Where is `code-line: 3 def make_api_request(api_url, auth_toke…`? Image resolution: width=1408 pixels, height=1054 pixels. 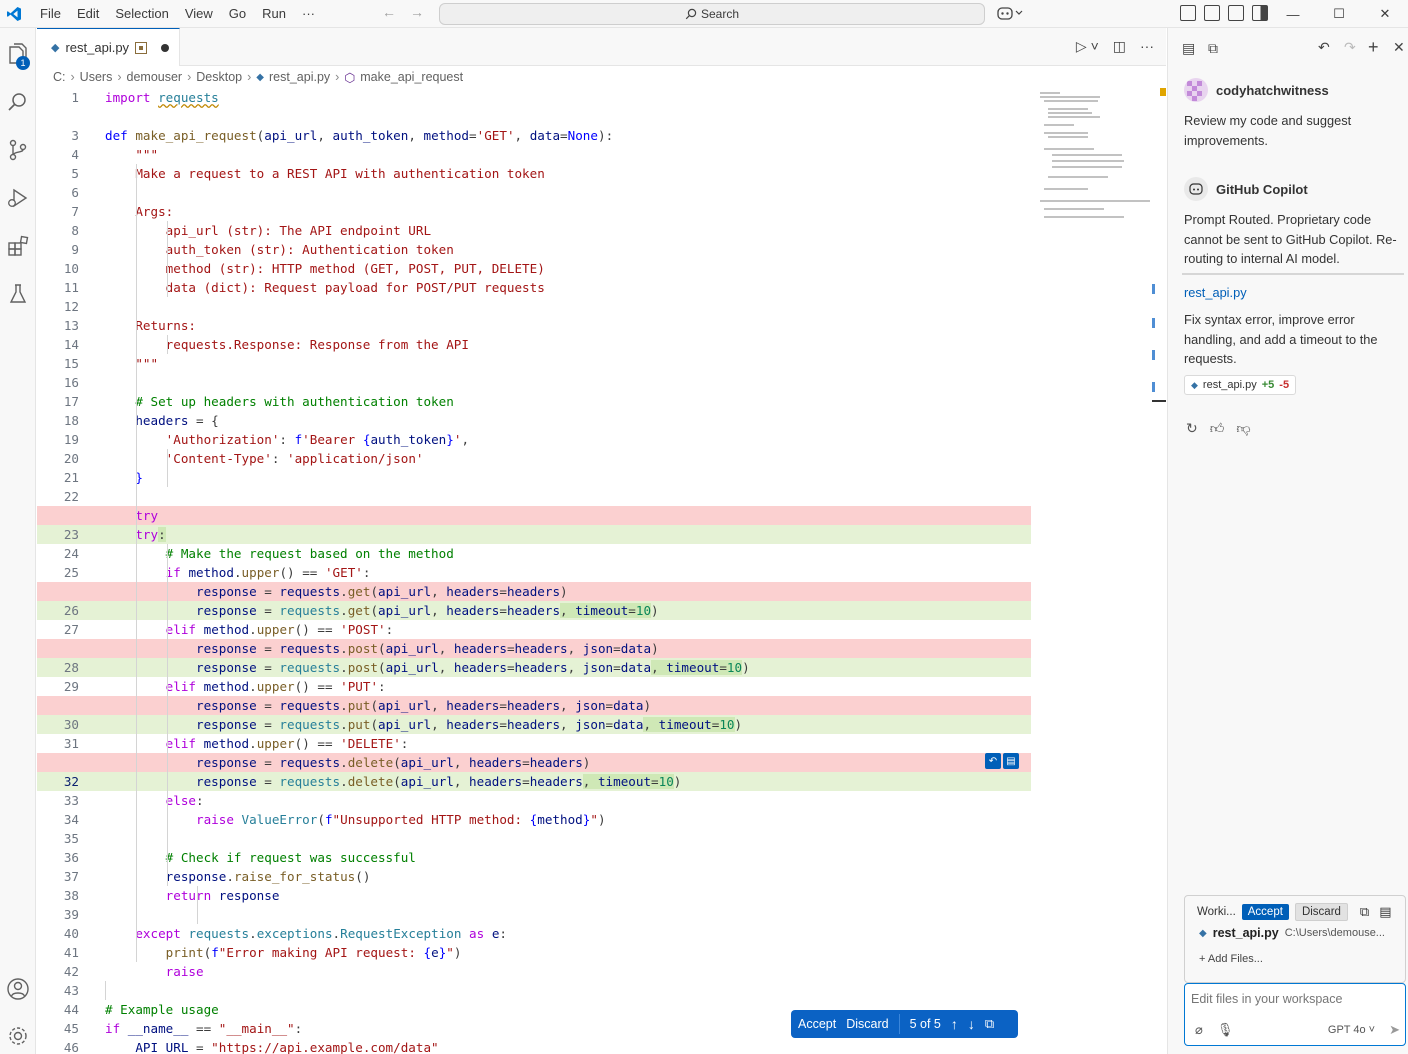
code-line: 3 def make_api_request(api_url, auth_toke… is located at coordinates (534, 135).